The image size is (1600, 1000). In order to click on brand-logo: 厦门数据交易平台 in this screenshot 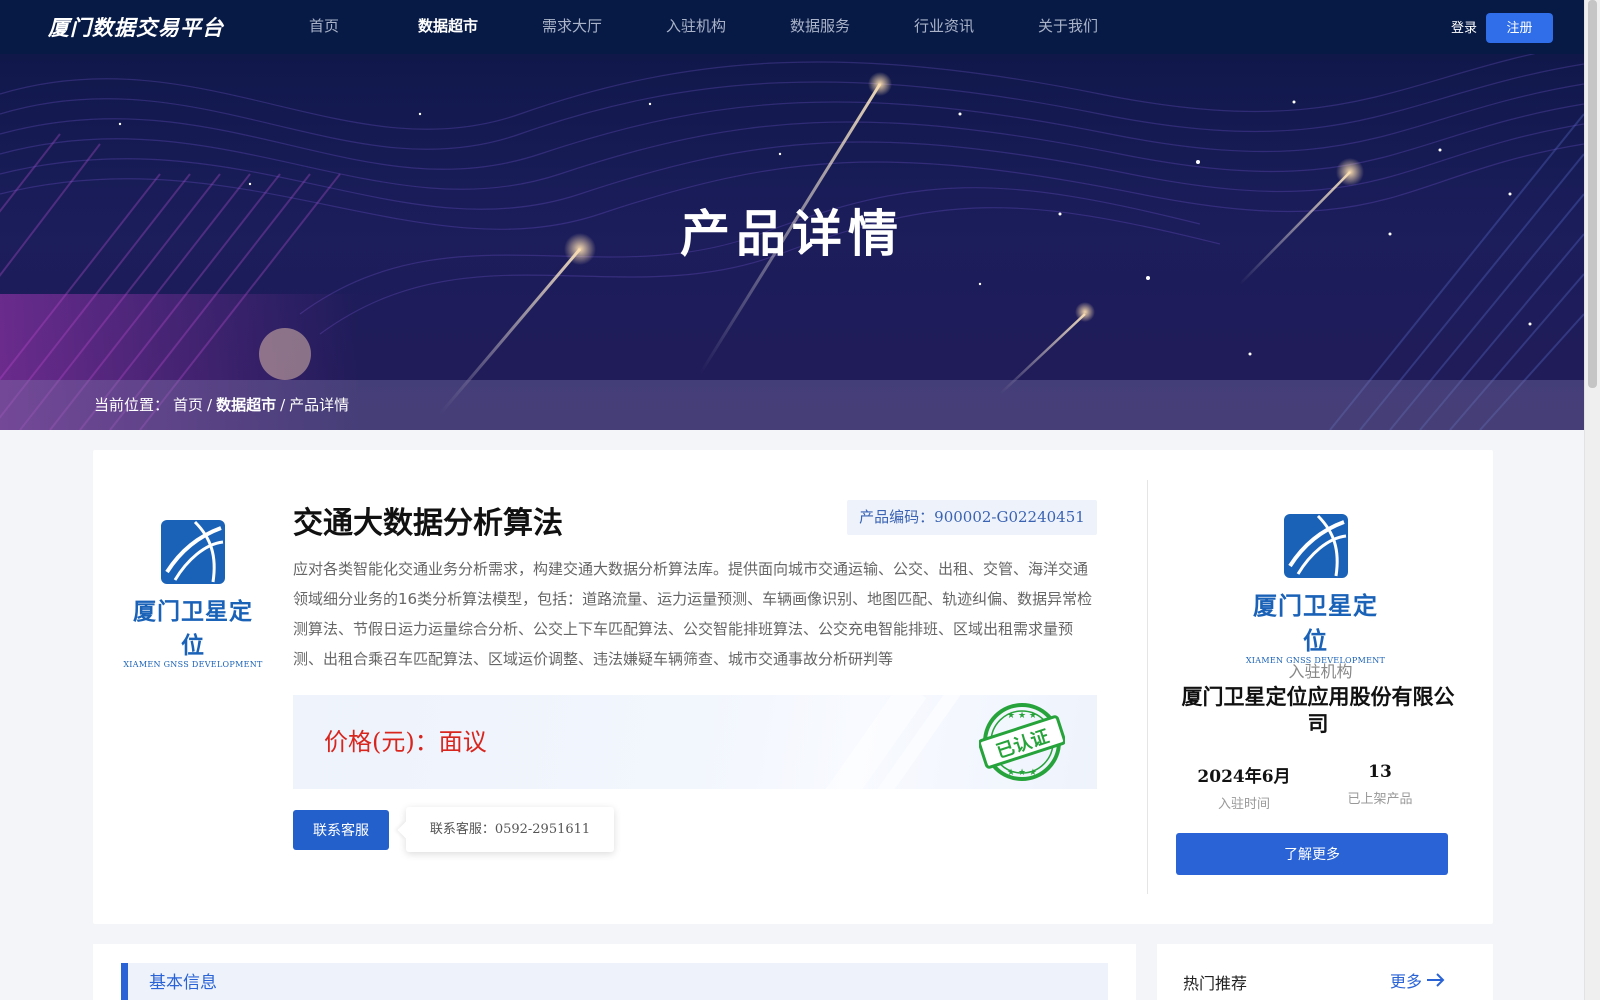, I will do `click(136, 27)`.